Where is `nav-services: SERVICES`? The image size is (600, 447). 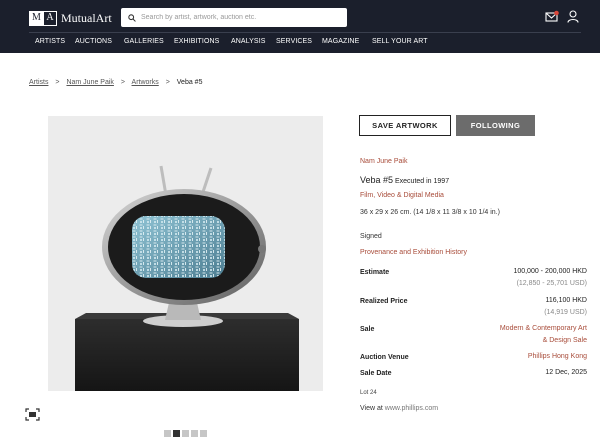
nav-services: SERVICES is located at coordinates (294, 41).